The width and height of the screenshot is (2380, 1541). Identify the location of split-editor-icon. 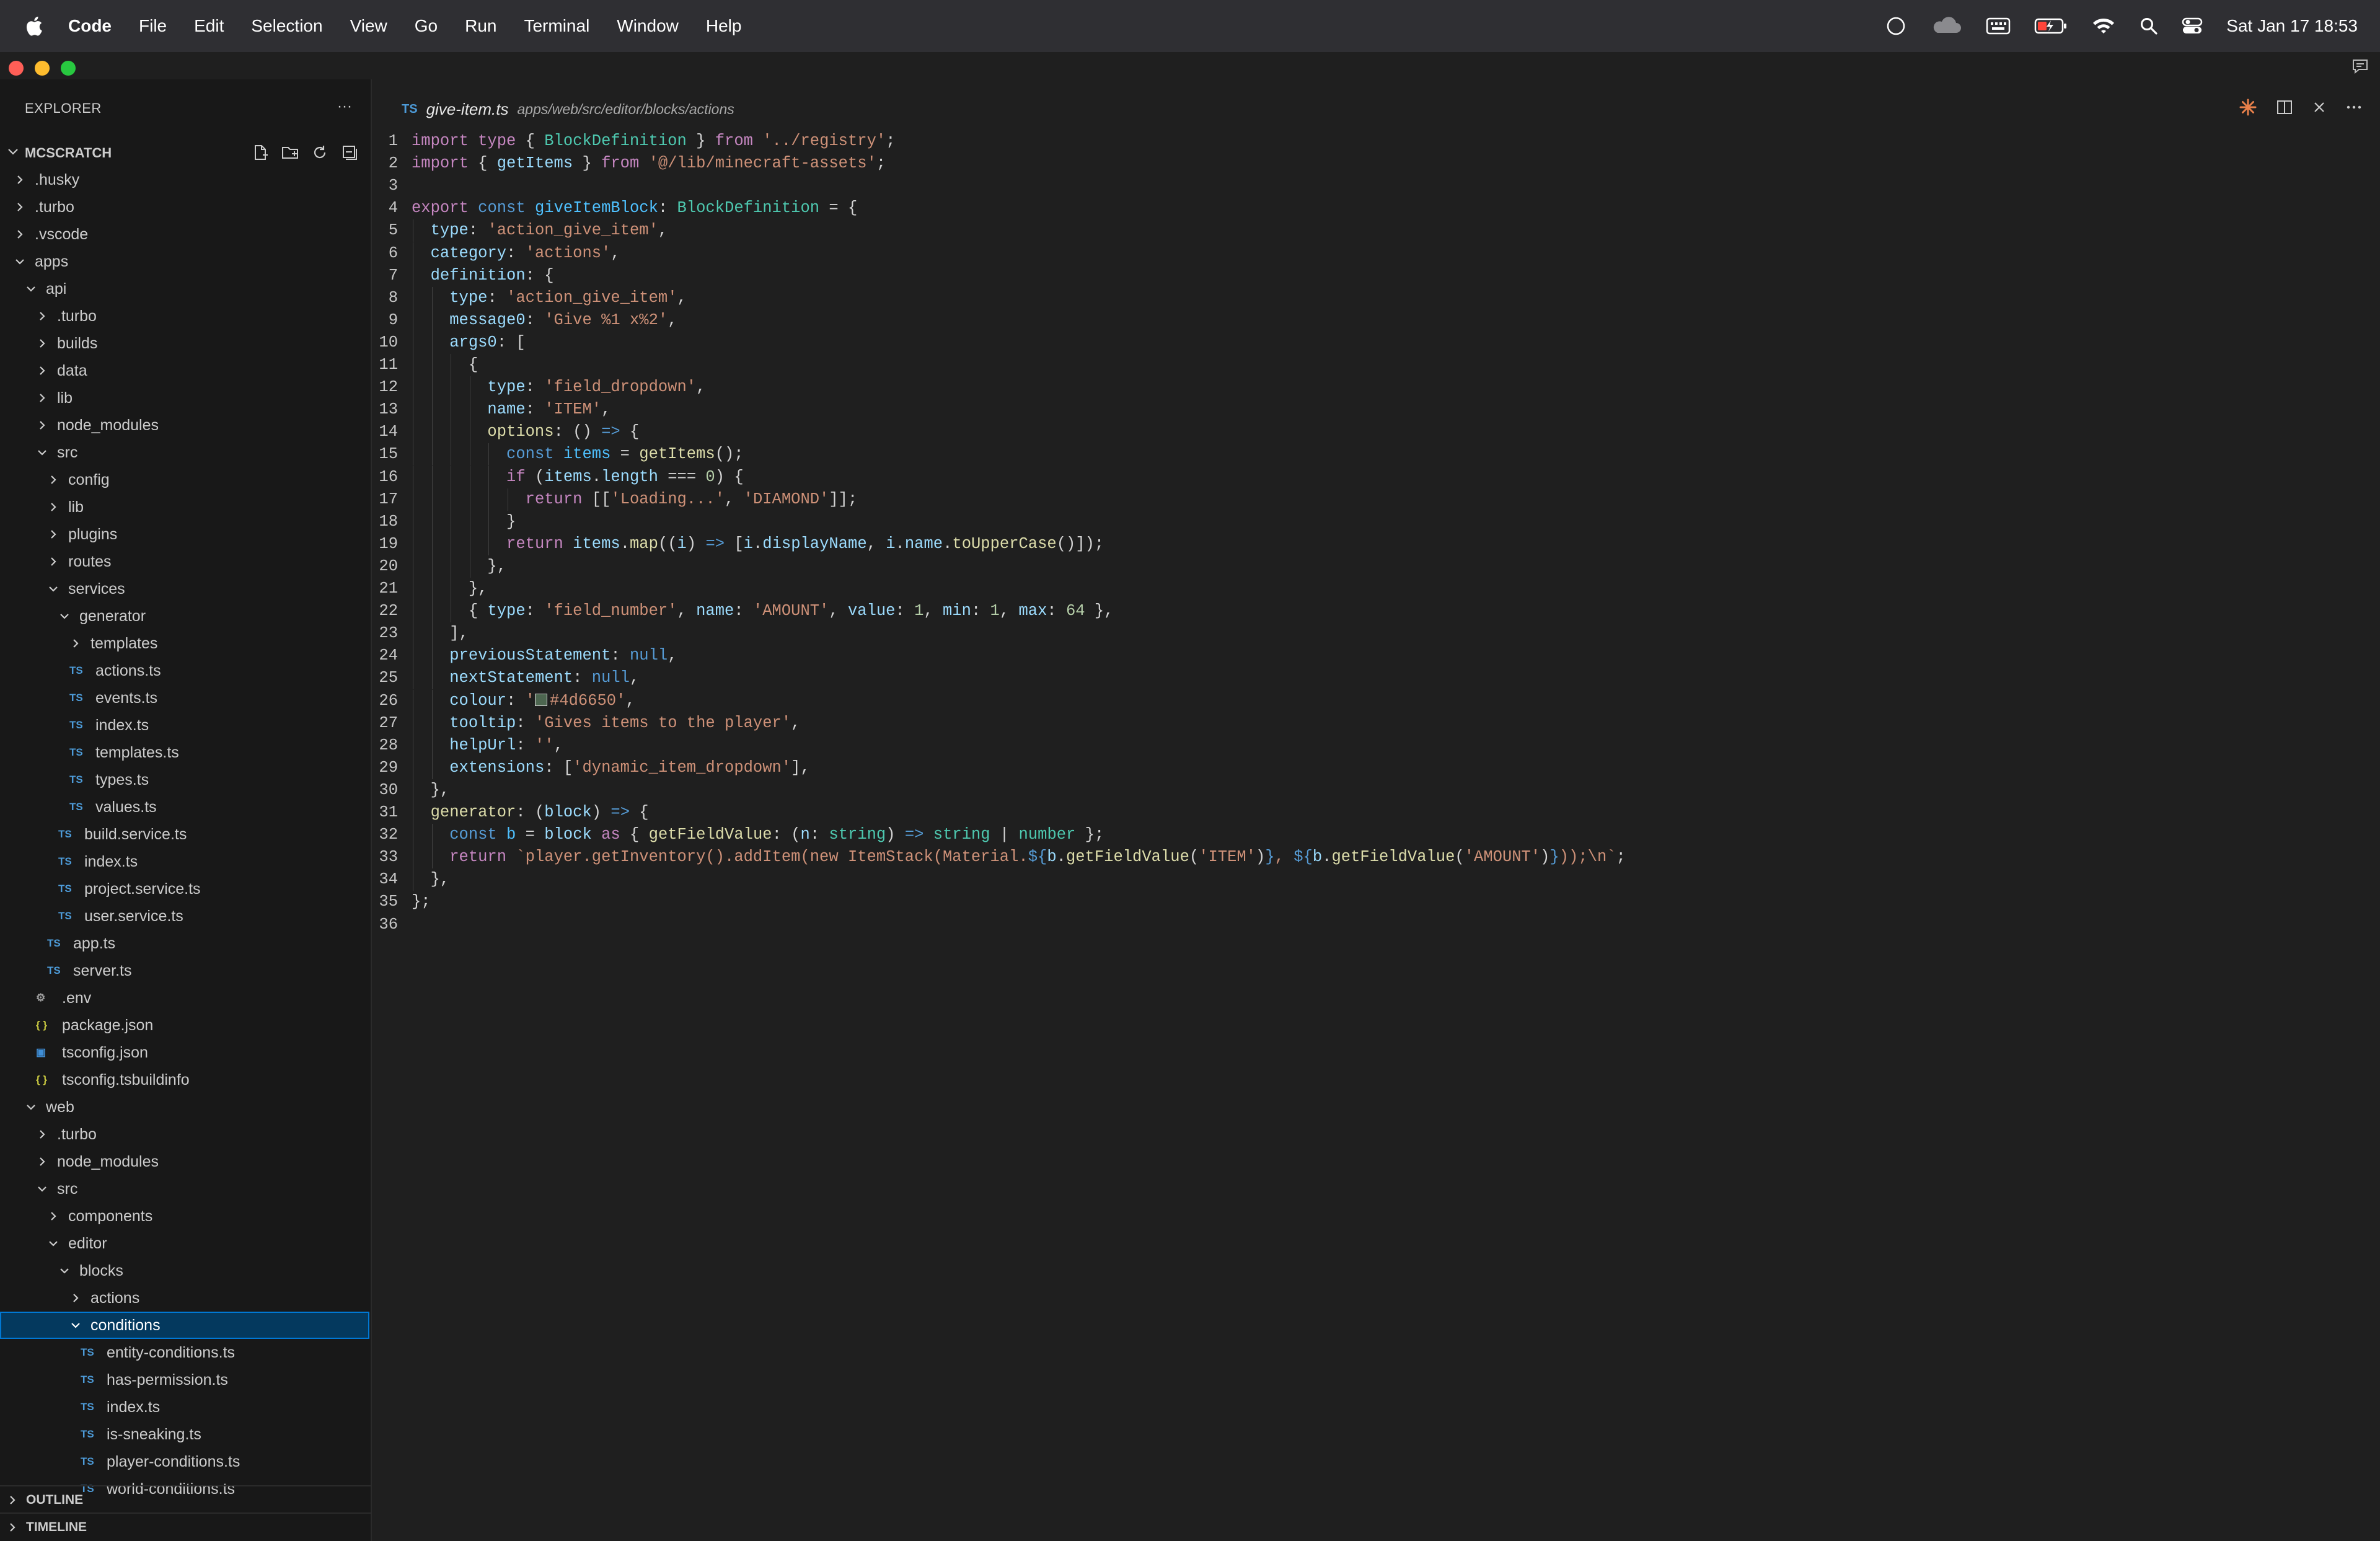
(2284, 107).